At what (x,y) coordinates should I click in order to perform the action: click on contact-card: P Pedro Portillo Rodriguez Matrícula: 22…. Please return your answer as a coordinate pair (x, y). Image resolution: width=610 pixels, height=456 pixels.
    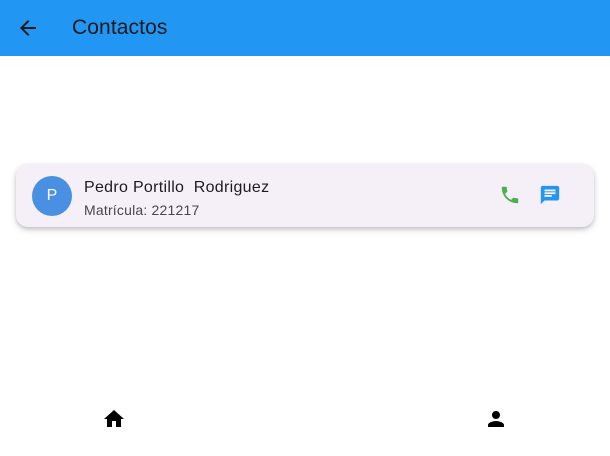
    Looking at the image, I should click on (305, 195).